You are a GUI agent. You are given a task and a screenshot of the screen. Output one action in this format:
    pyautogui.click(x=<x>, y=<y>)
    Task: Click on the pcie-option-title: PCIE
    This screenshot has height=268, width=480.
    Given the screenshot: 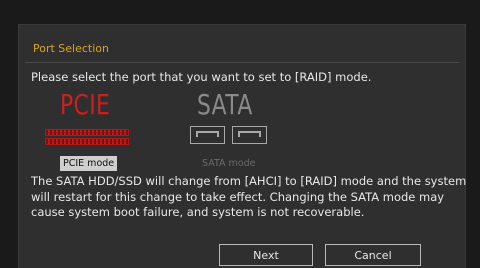 What is the action you would take?
    pyautogui.click(x=85, y=105)
    